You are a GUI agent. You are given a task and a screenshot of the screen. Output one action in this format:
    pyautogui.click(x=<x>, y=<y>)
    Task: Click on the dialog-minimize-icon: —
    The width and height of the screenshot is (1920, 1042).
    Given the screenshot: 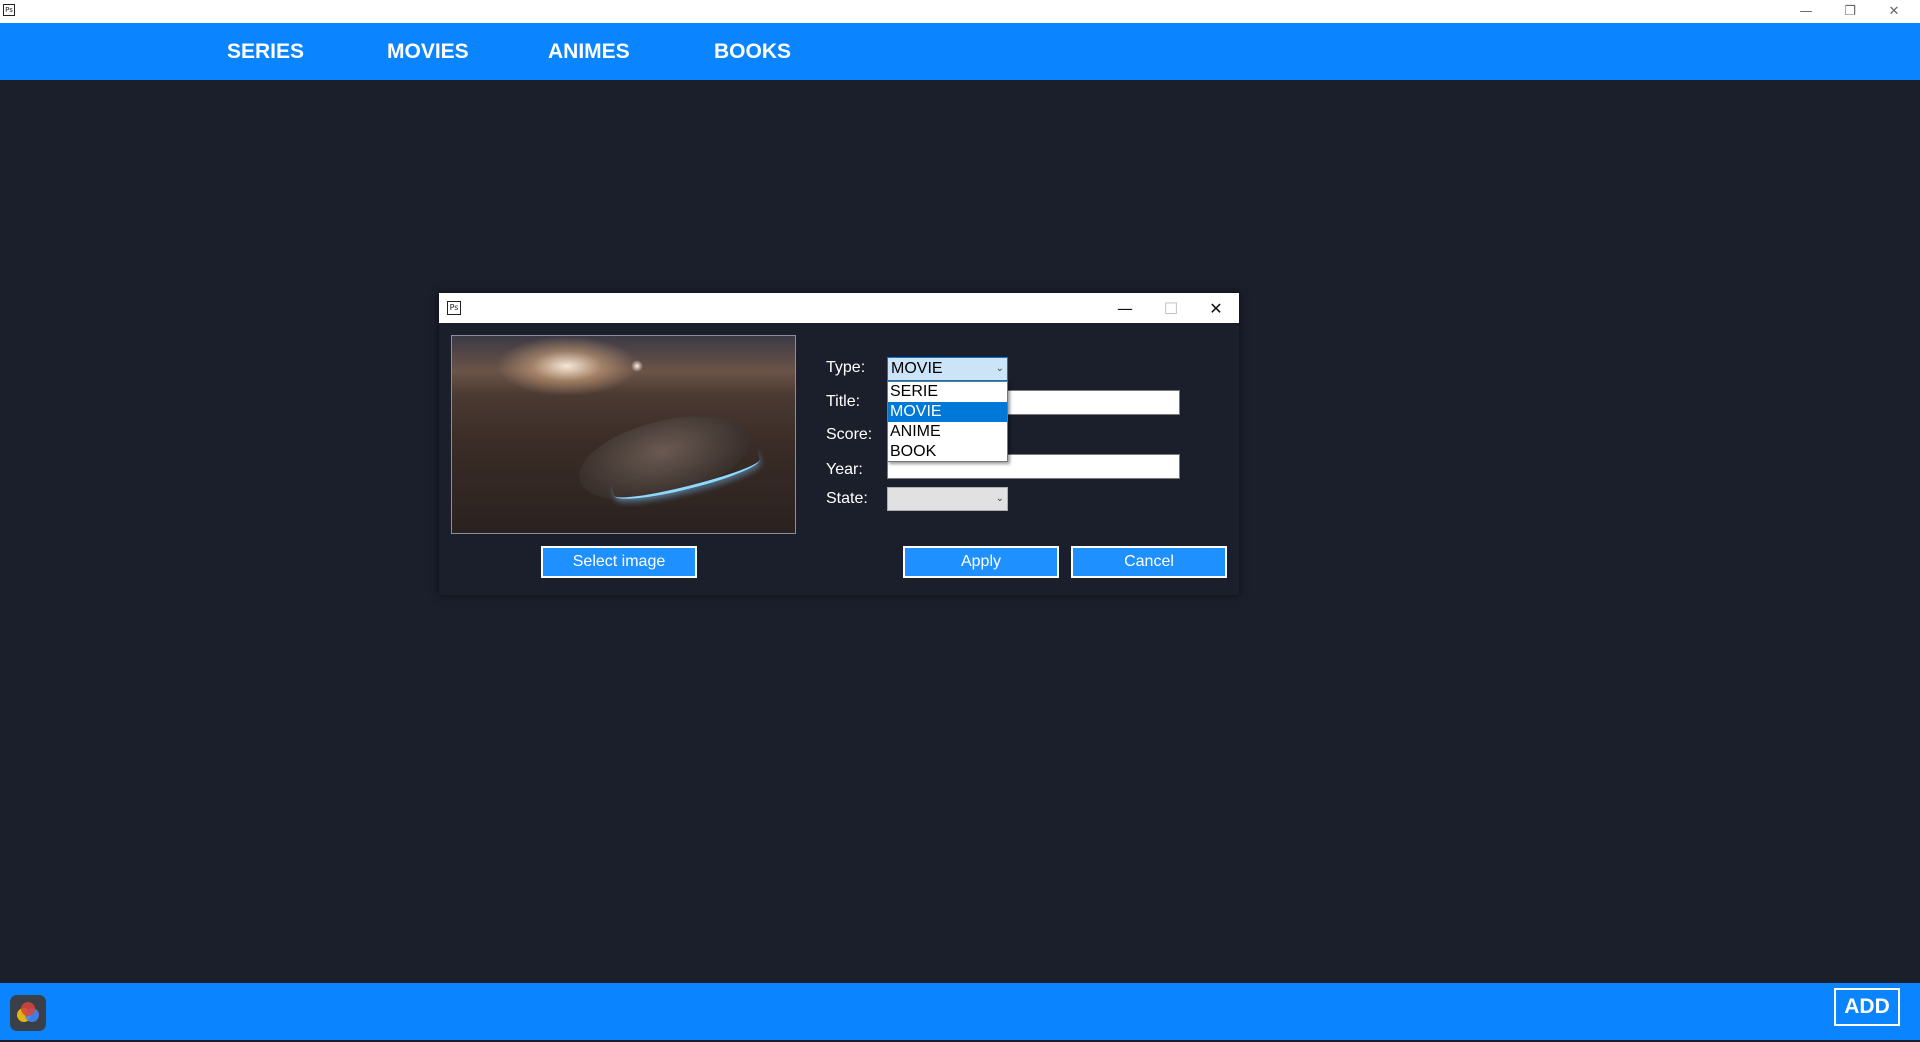 What is the action you would take?
    pyautogui.click(x=1125, y=308)
    